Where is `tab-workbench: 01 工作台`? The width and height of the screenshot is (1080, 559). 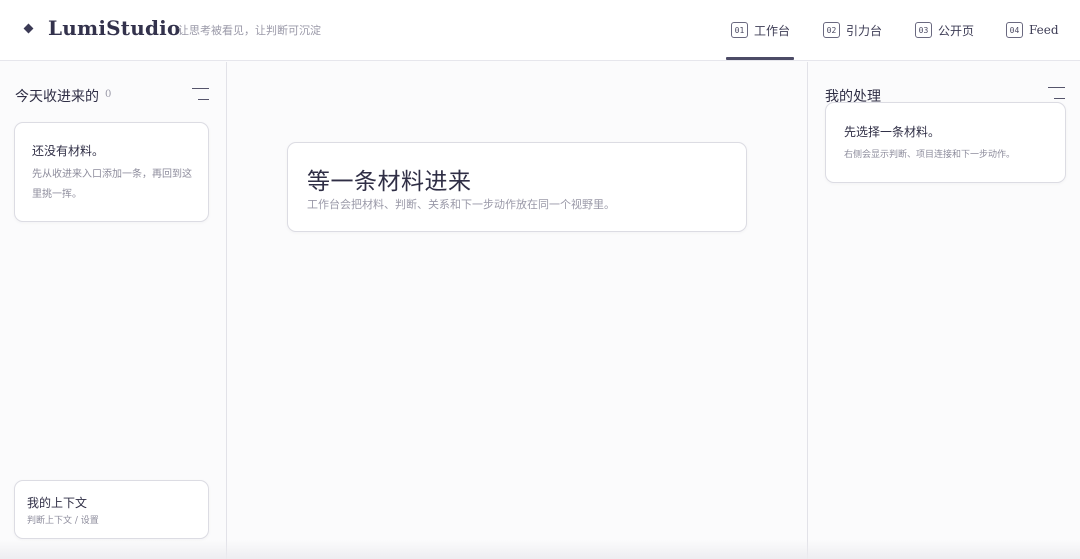 tab-workbench: 01 工作台 is located at coordinates (760, 30).